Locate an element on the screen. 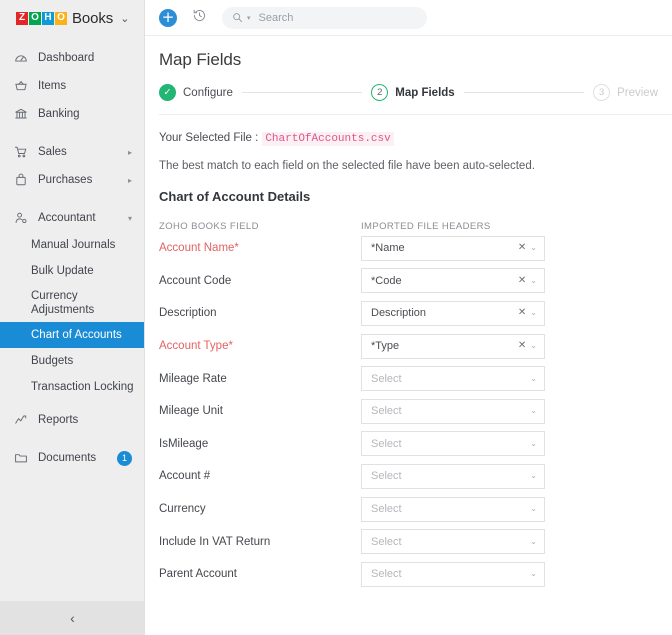 The height and width of the screenshot is (635, 672). map-row: Account # Select ⌄ is located at coordinates (408, 476).